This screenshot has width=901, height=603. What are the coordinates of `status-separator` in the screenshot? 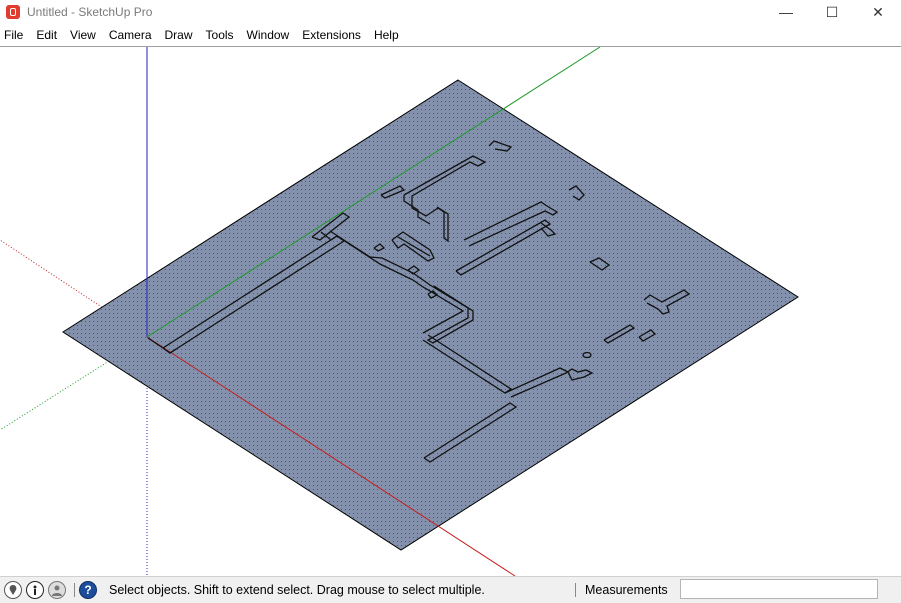 It's located at (74, 590).